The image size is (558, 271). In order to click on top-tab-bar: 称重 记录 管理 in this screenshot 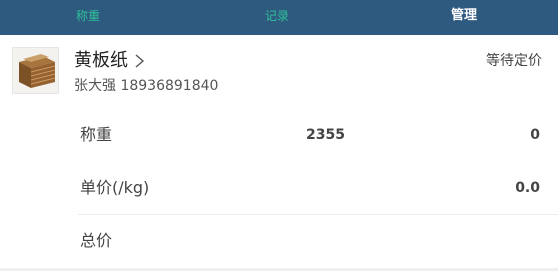, I will do `click(279, 17)`.